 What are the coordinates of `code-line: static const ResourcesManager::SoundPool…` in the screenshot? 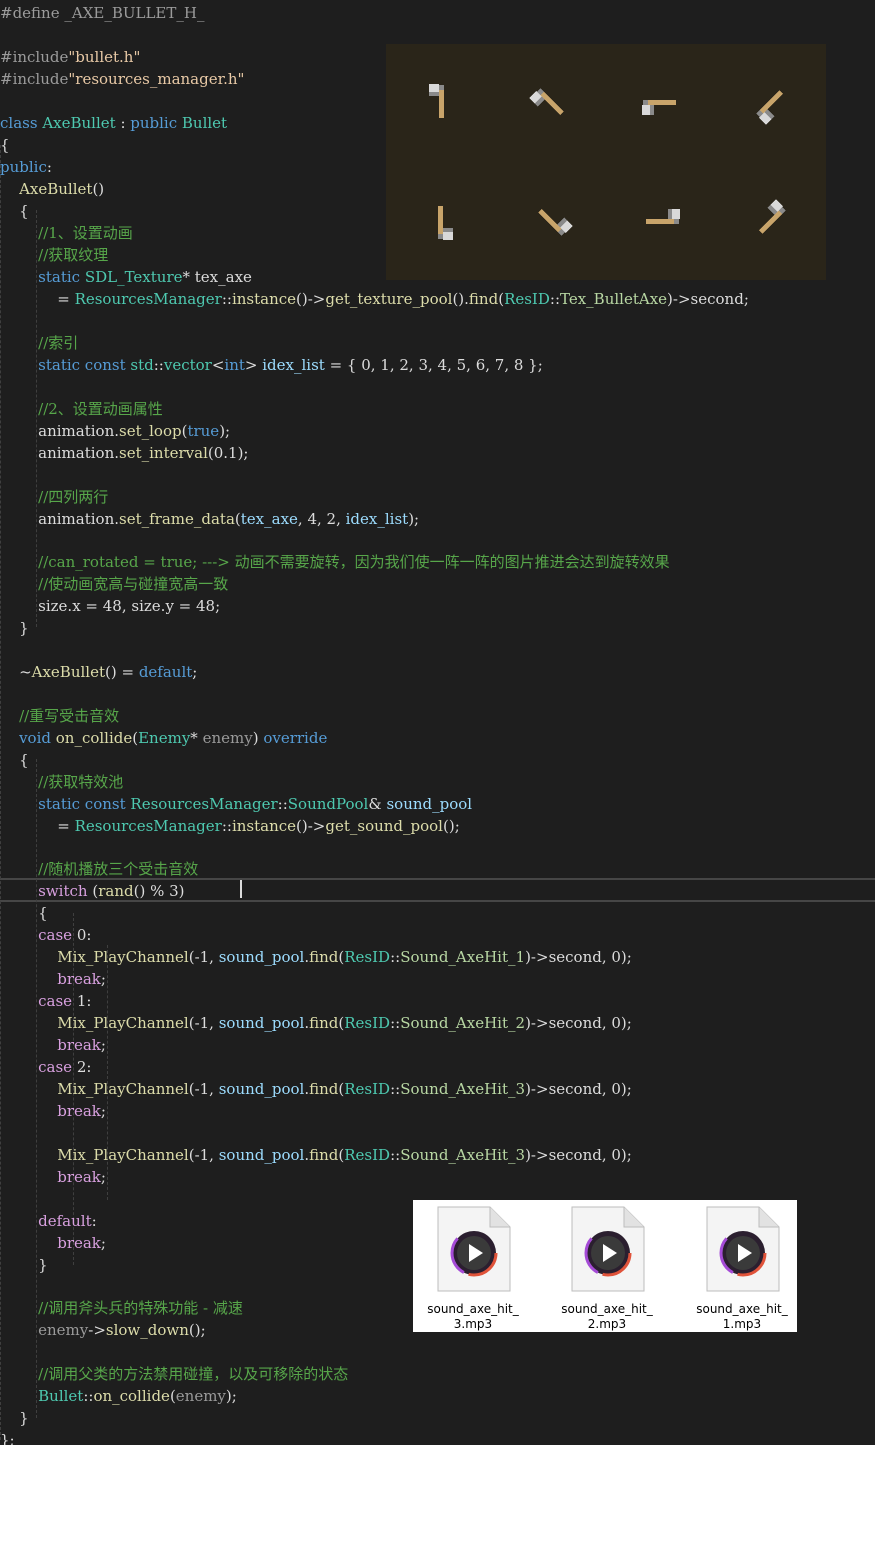 It's located at (236, 804).